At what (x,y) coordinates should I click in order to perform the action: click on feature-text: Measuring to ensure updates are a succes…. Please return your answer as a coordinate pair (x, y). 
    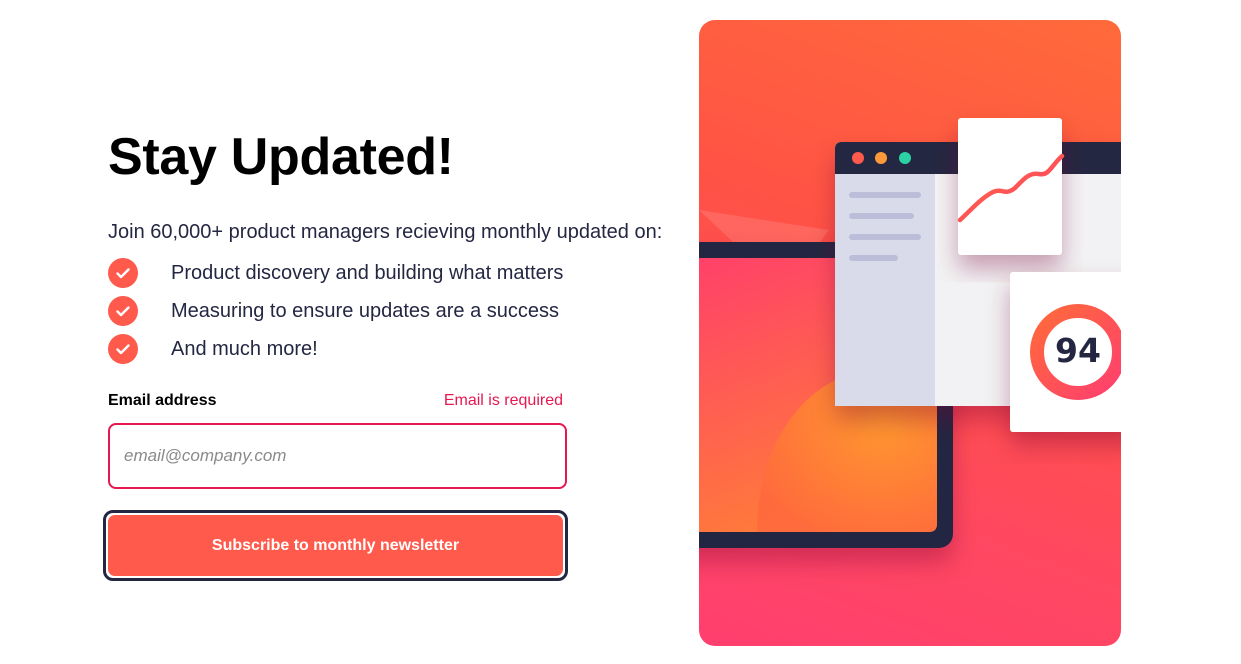
    Looking at the image, I should click on (365, 311).